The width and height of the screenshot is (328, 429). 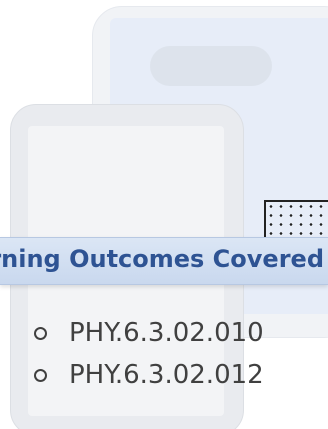 I want to click on outcomes-list: PHY.6.3.02.010 PHY.6.3.02.012, so click(x=149, y=354).